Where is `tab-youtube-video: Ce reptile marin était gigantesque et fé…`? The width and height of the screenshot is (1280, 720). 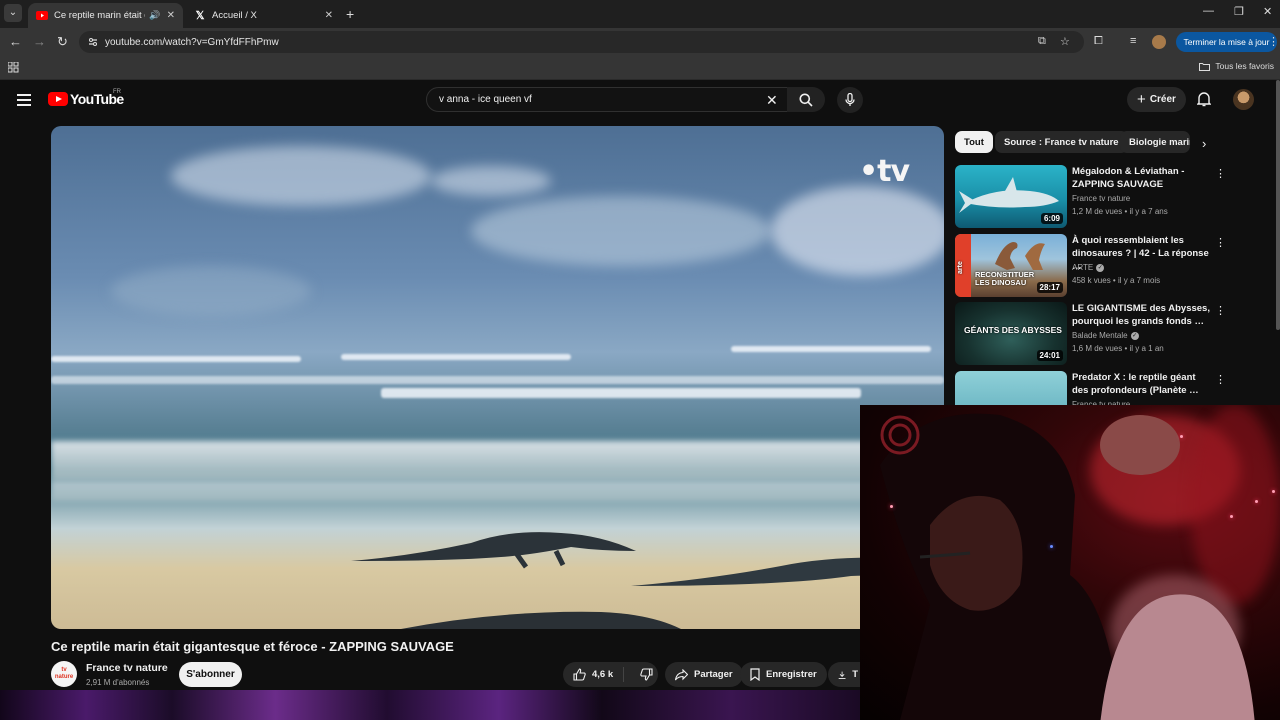 tab-youtube-video: Ce reptile marin était gigantesque et fé… is located at coordinates (105, 15).